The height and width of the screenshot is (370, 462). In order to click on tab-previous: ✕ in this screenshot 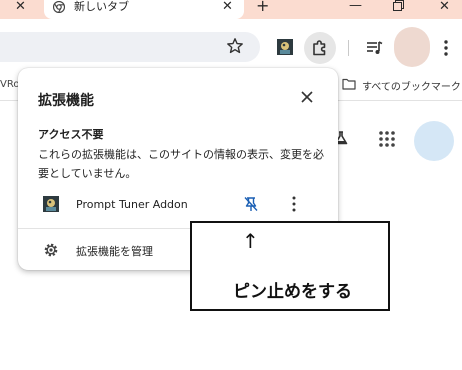, I will do `click(22, 9)`.